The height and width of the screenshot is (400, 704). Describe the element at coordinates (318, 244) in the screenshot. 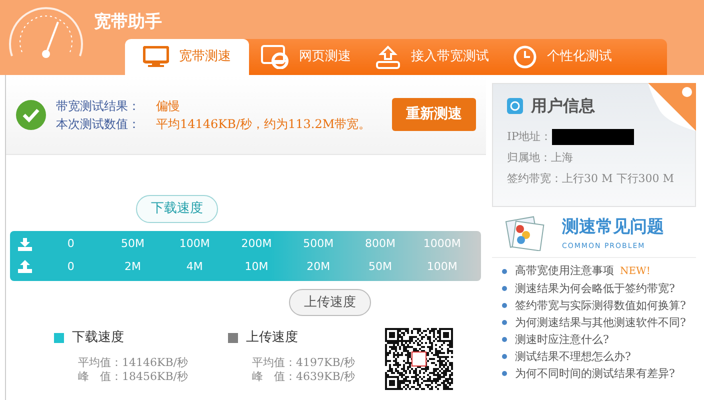

I see `scale-tick-label: 500M` at that location.